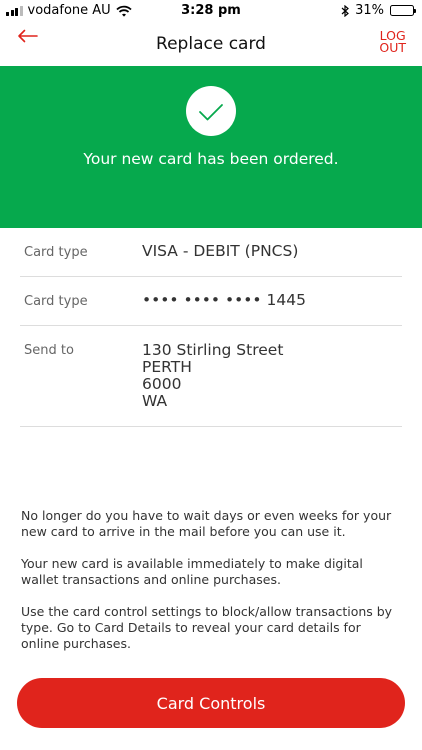  What do you see at coordinates (49, 350) in the screenshot?
I see `detail-label: Send to` at bounding box center [49, 350].